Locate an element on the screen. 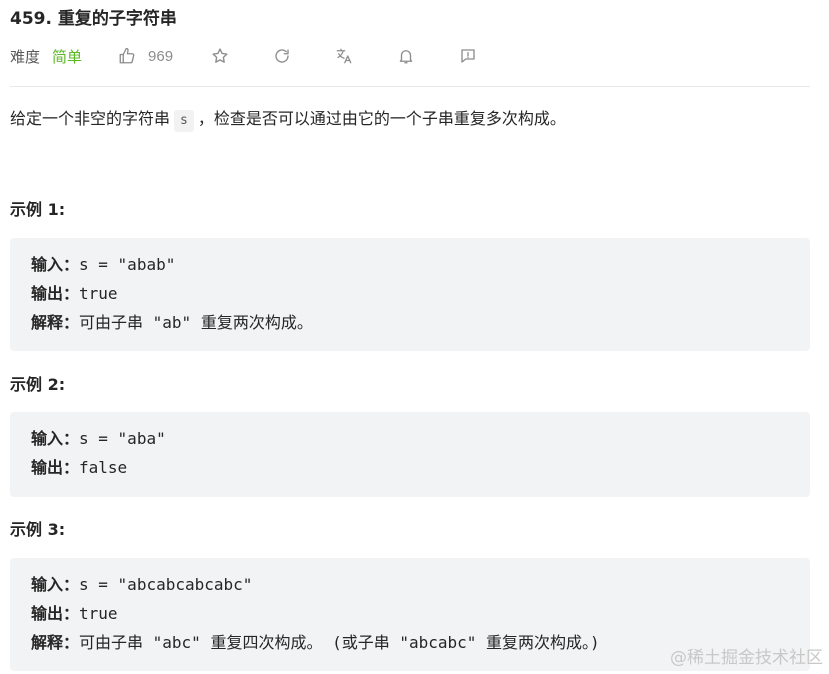 The image size is (829, 674). refresh-icon is located at coordinates (282, 56).